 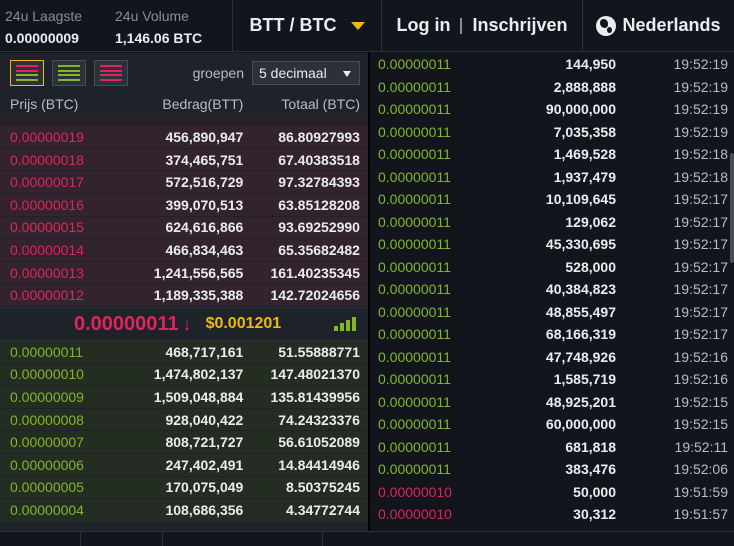 I want to click on trade-row: 0.00000011 7,035,358 19:52:19, so click(x=552, y=132).